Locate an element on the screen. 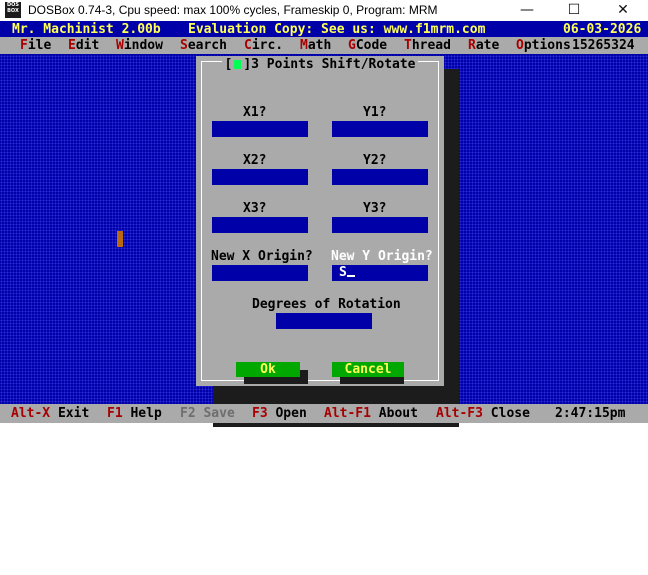 This screenshot has height=575, width=648. menu-gcode: GCode is located at coordinates (367, 45).